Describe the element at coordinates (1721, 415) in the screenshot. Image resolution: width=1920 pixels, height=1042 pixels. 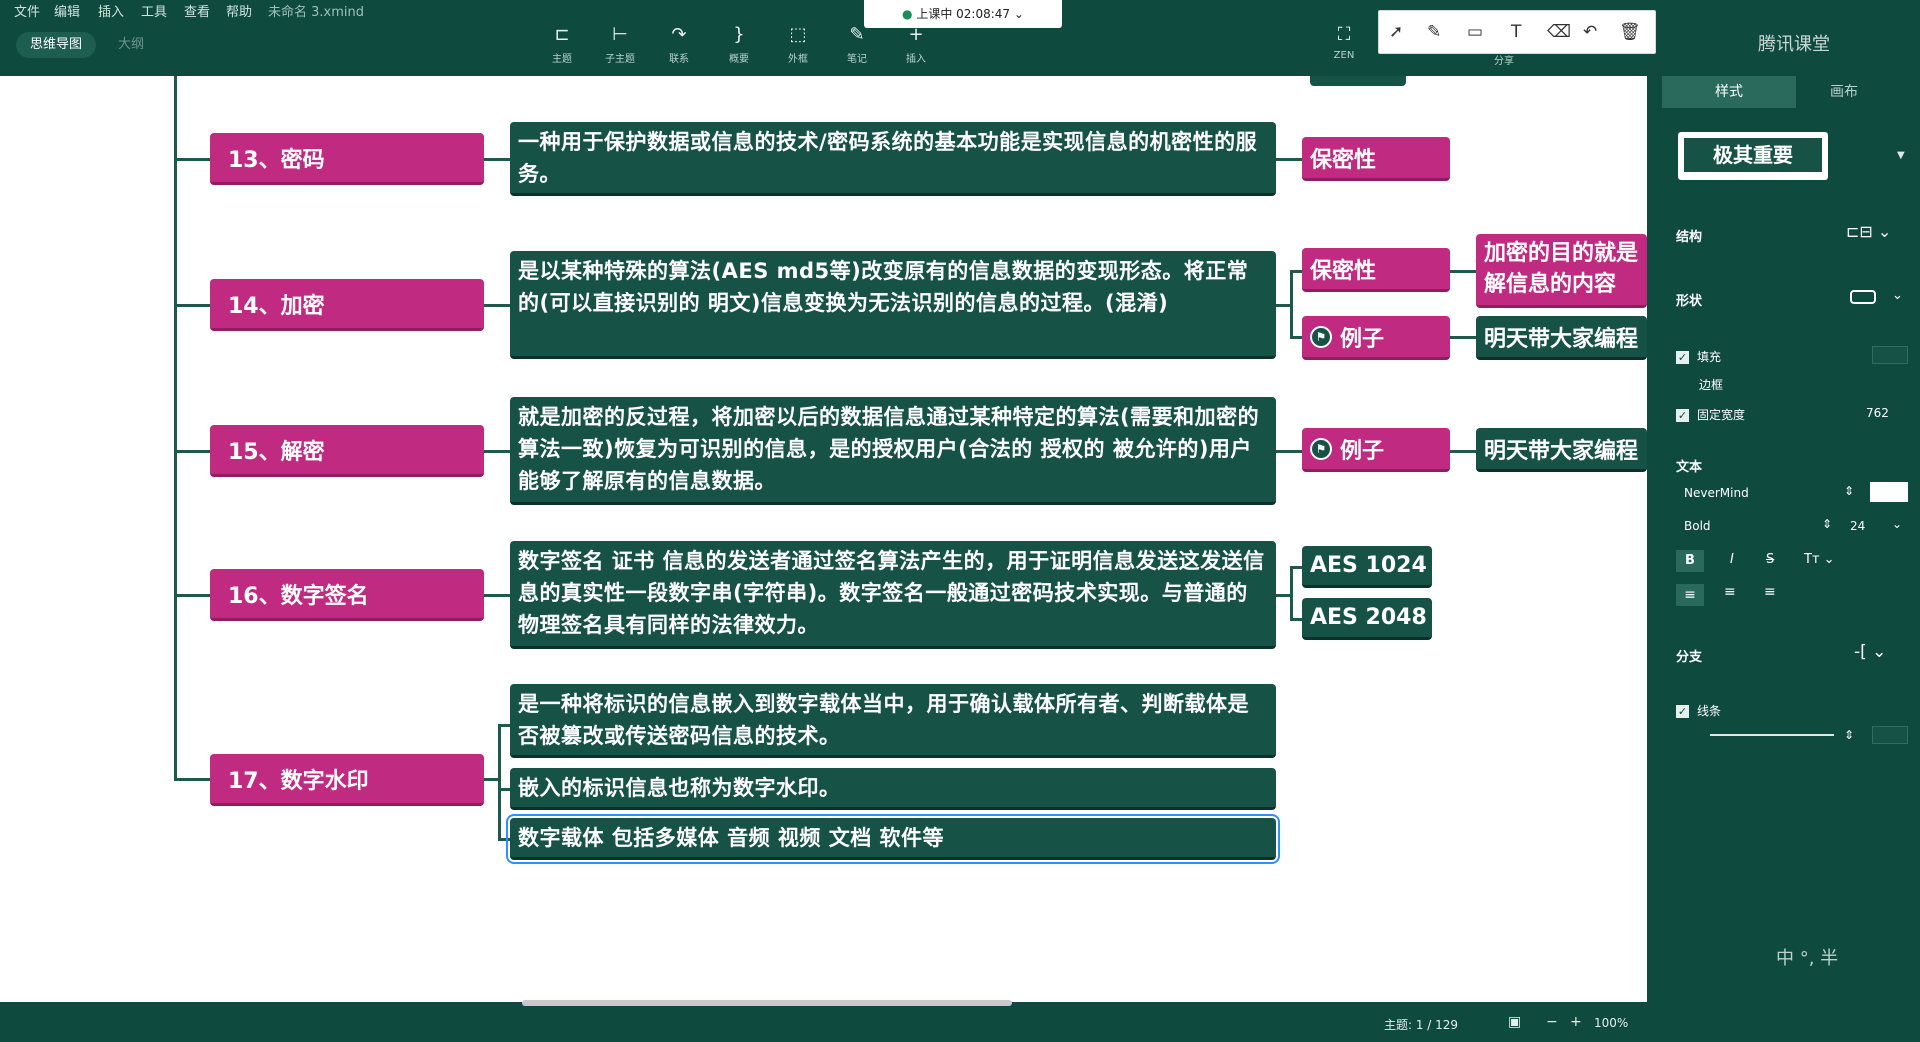
I see `fixed-width-label: 固定宽度` at that location.